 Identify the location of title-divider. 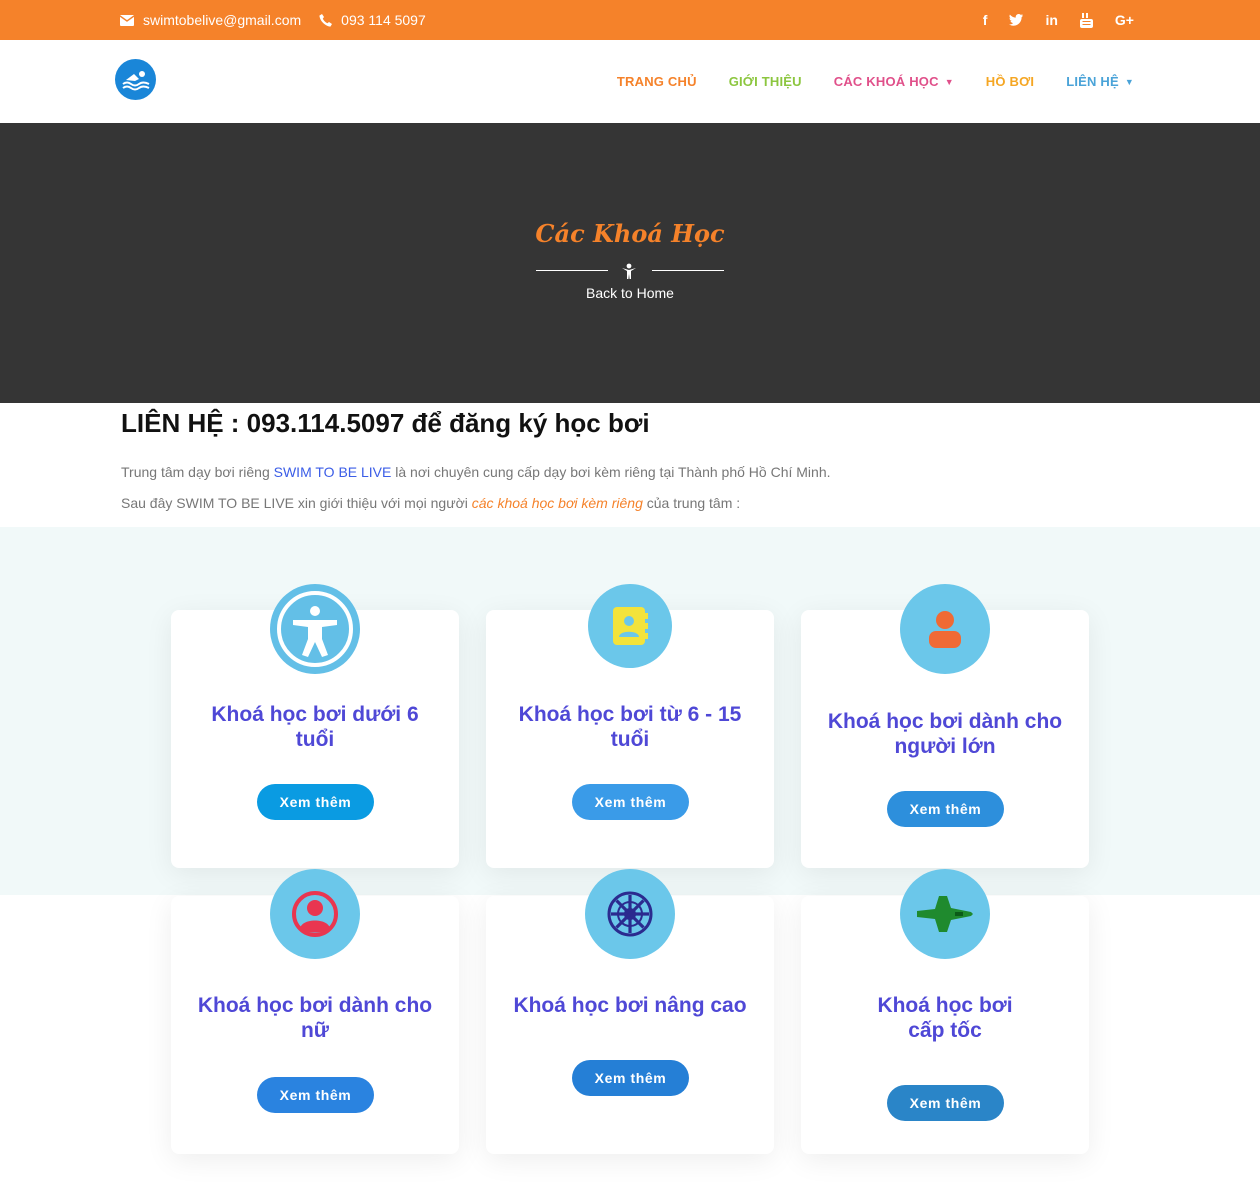
(630, 271).